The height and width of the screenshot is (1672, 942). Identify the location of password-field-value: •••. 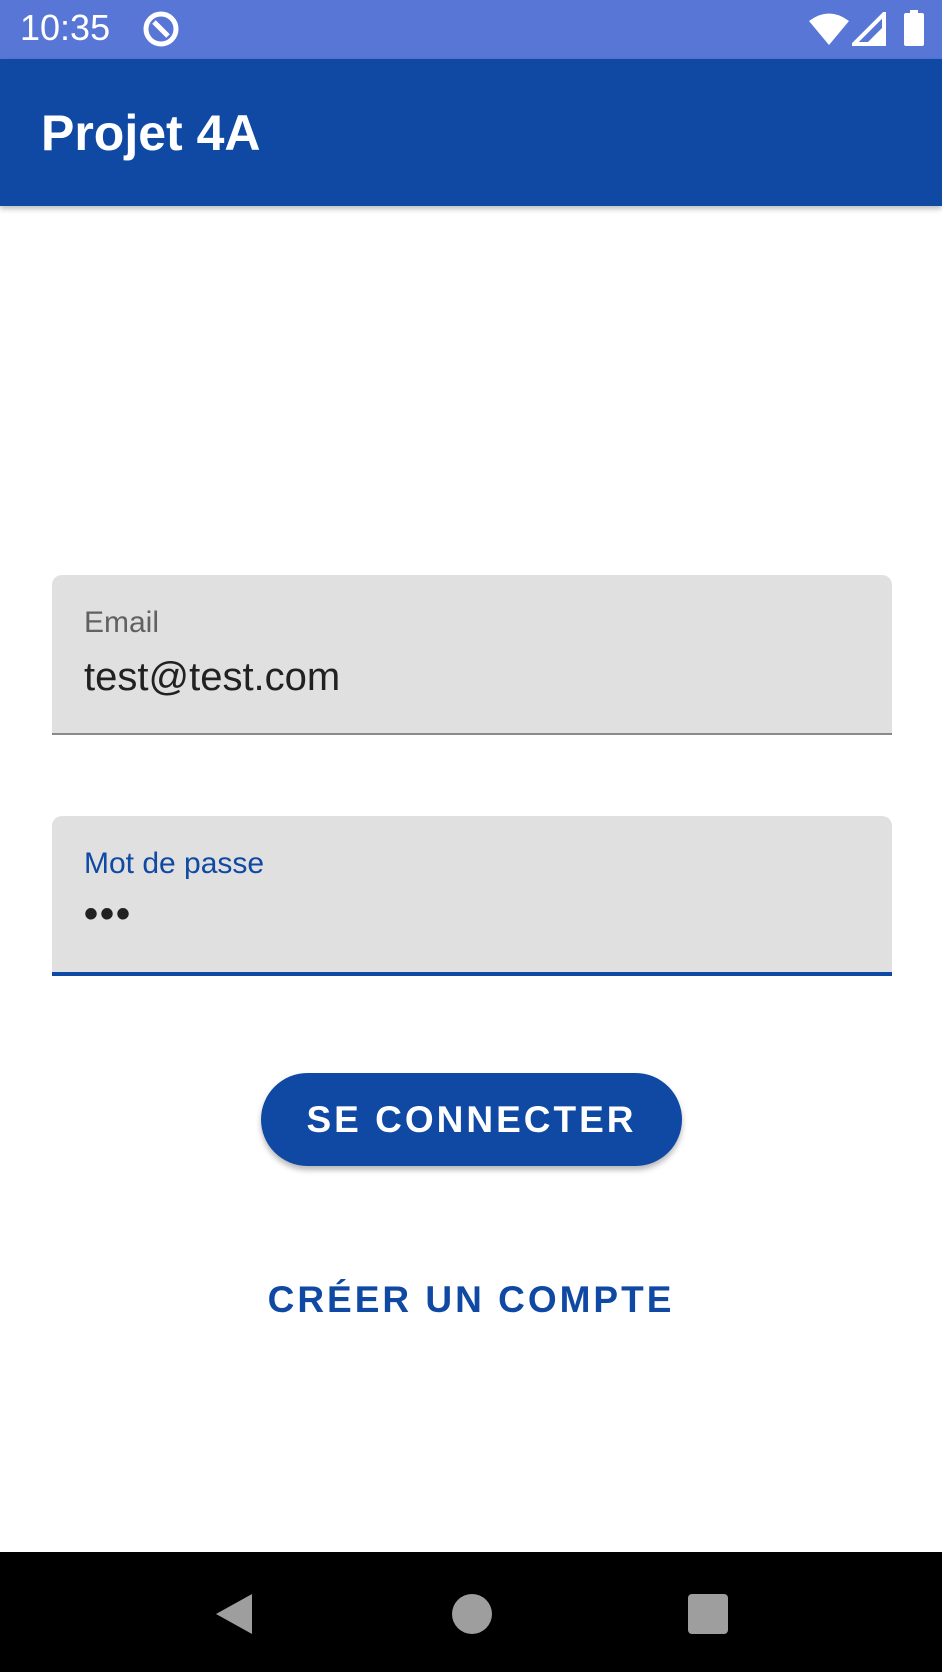
(108, 914).